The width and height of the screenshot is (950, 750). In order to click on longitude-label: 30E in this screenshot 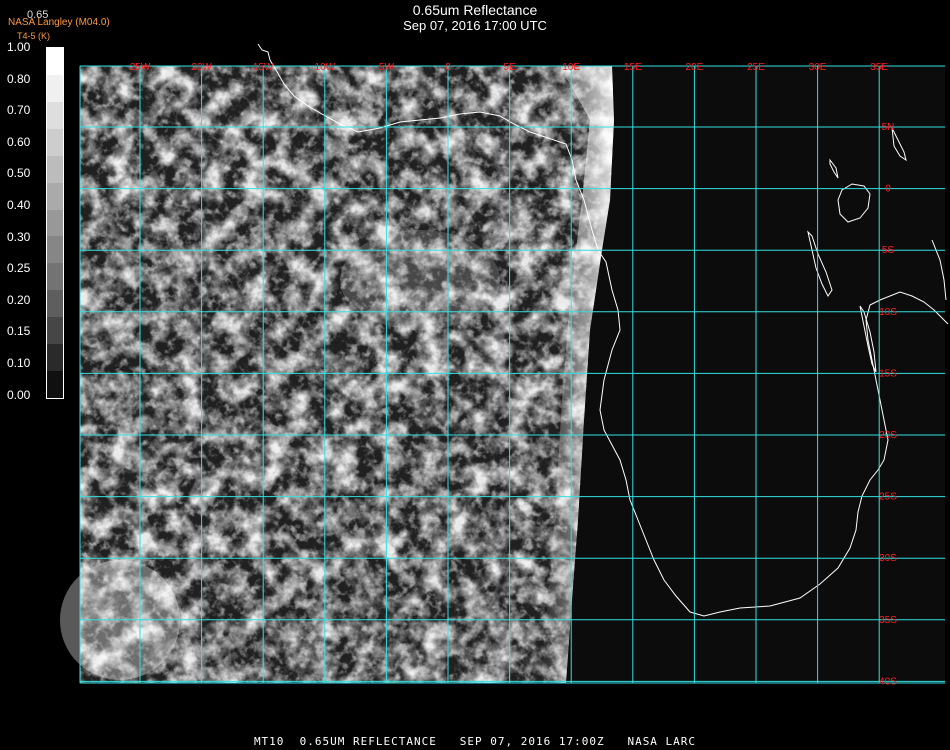, I will do `click(818, 67)`.